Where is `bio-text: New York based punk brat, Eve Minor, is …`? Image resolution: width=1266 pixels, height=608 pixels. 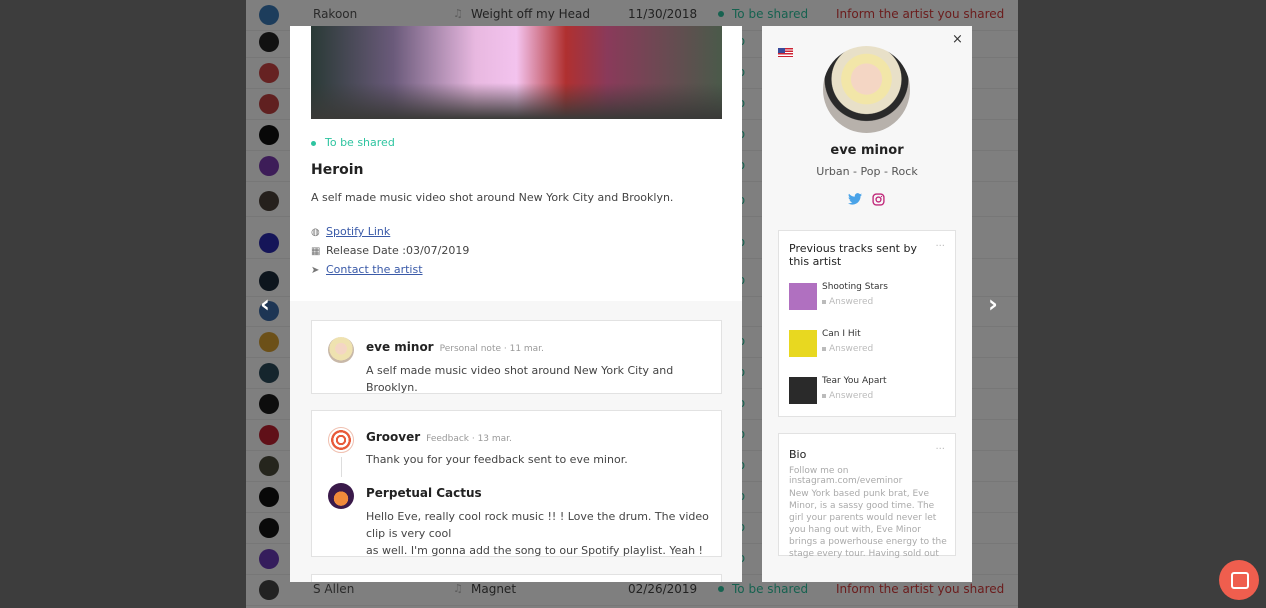
bio-text: New York based punk brat, Eve Minor, is … is located at coordinates (868, 524).